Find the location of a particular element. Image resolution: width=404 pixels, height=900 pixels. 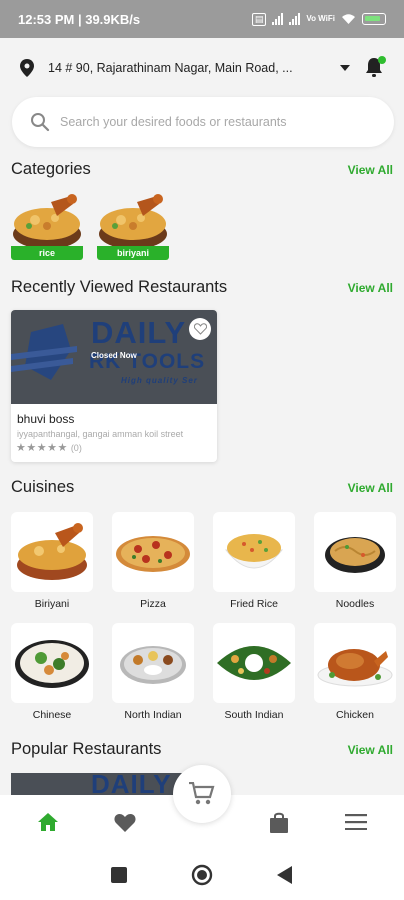

heart-icon is located at coordinates (125, 822).